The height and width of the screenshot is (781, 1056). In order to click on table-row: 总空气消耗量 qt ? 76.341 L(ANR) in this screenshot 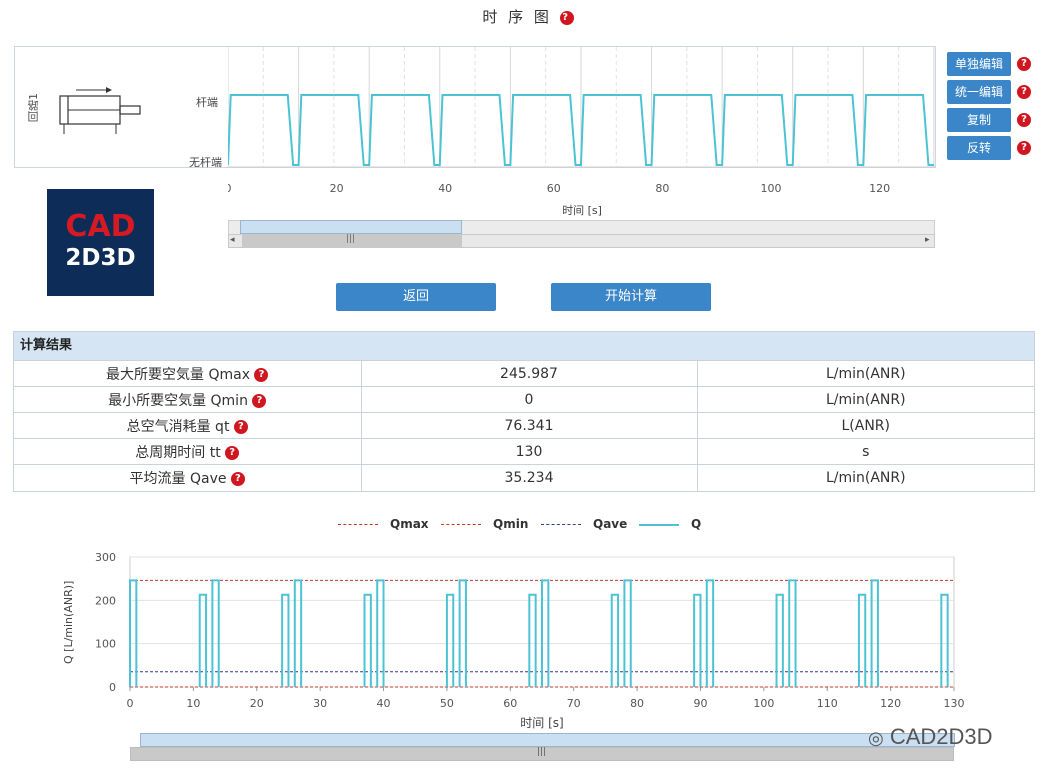, I will do `click(524, 425)`.